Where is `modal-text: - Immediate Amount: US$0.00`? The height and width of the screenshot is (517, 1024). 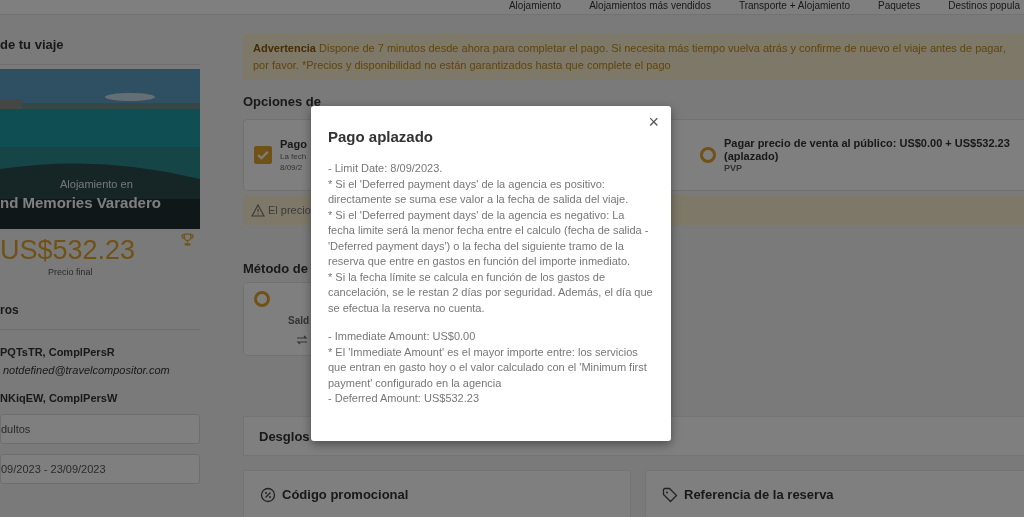
modal-text: - Immediate Amount: US$0.00 is located at coordinates (402, 336).